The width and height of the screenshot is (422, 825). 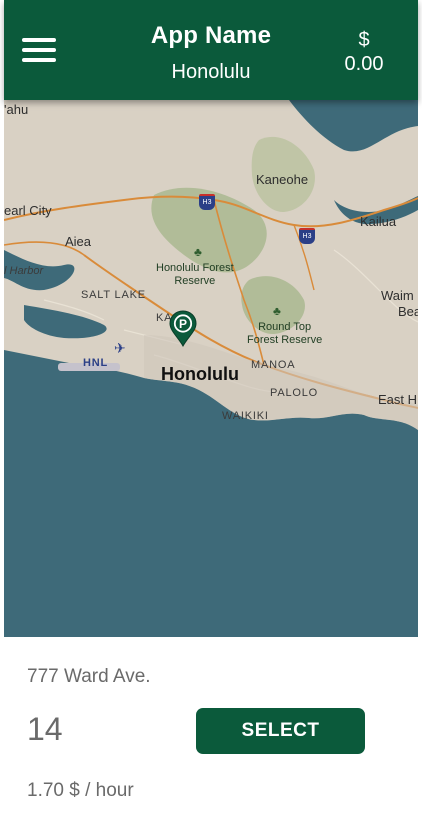 What do you see at coordinates (364, 52) in the screenshot?
I see `balance: $ 0.00` at bounding box center [364, 52].